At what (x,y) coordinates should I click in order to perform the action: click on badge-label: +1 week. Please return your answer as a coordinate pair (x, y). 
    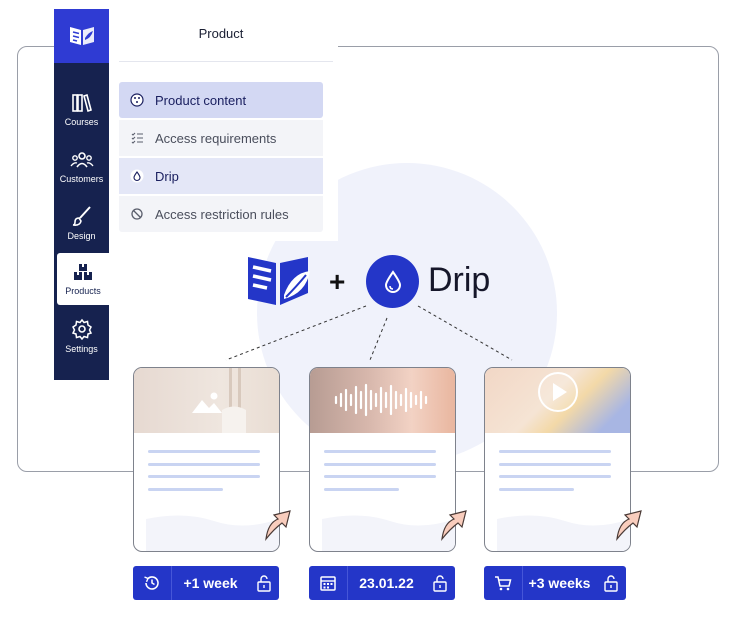
    Looking at the image, I should click on (210, 583).